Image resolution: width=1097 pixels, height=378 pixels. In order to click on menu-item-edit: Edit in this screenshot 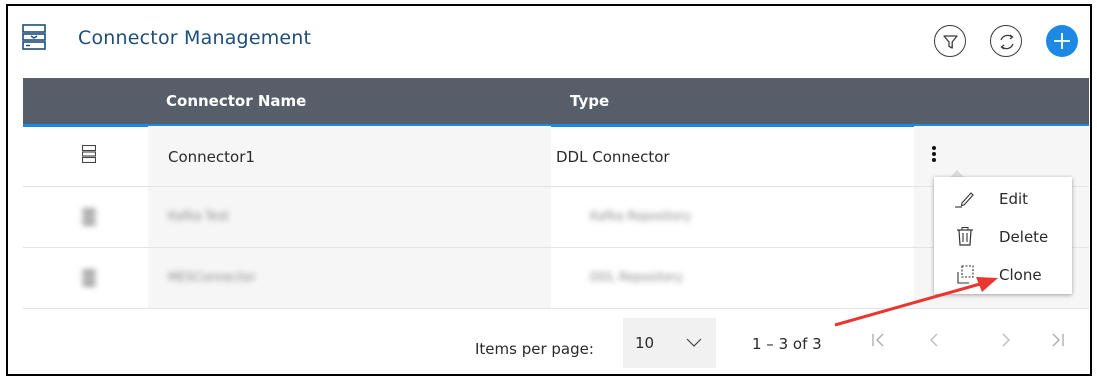, I will do `click(1003, 198)`.